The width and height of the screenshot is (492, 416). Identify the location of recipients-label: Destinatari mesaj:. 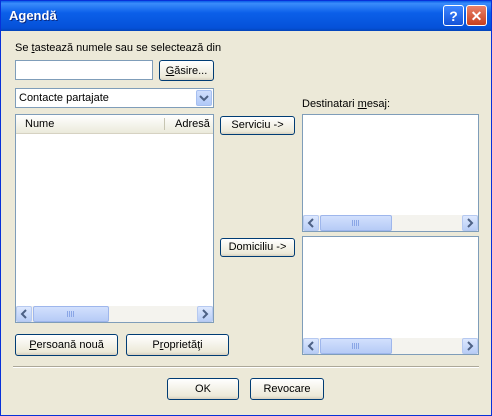
(346, 104).